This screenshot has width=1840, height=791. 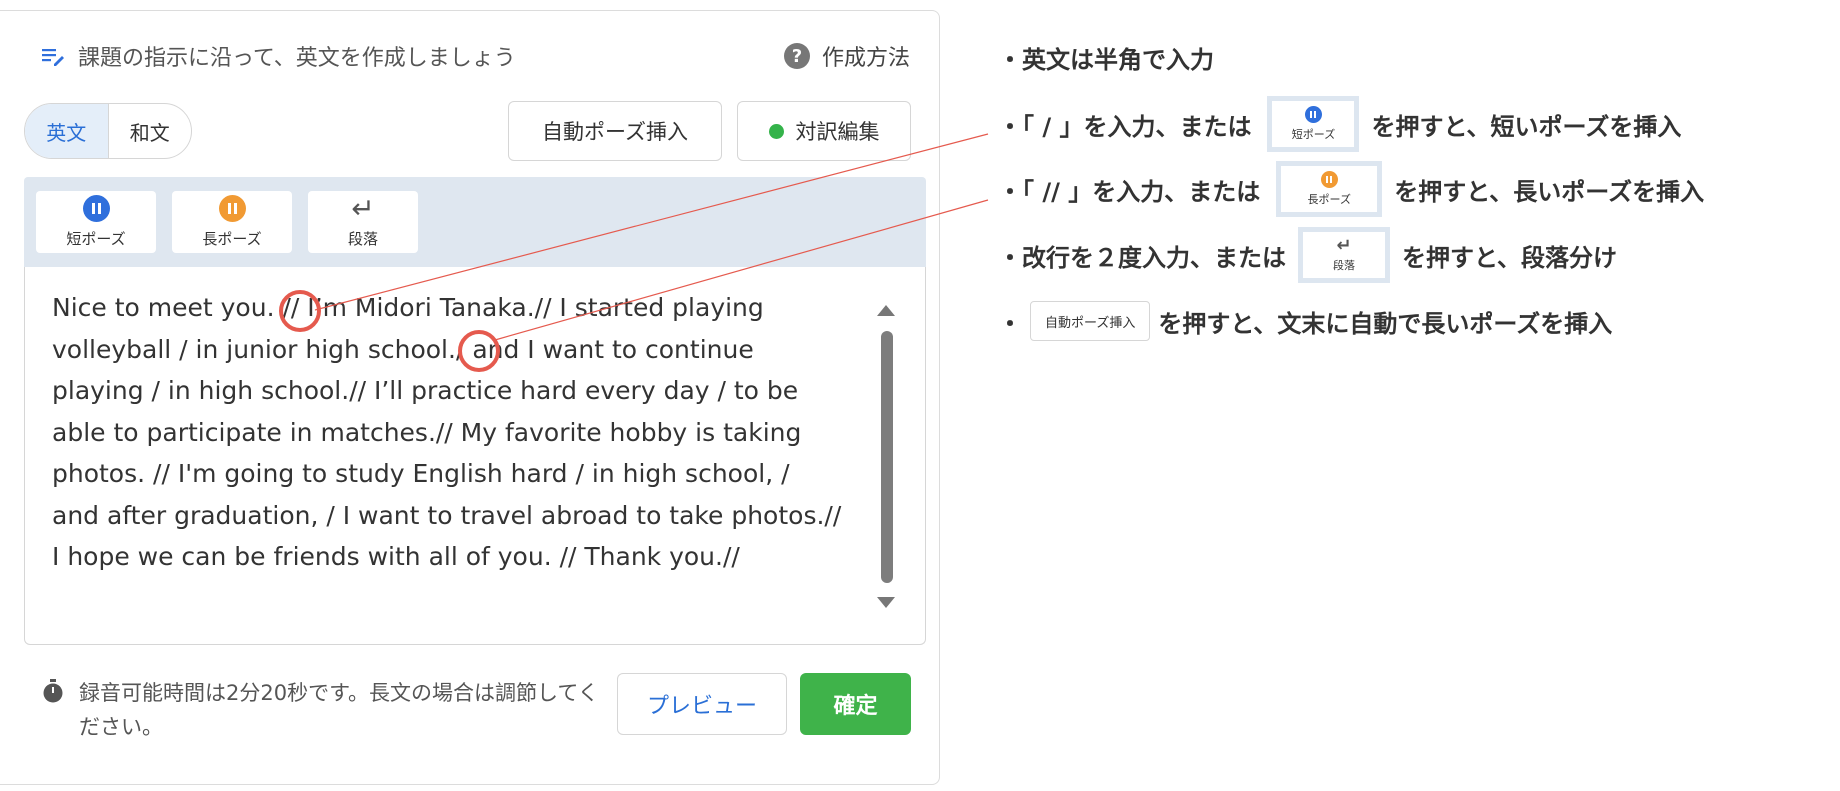 What do you see at coordinates (837, 132) in the screenshot?
I see `bilingual-edit-label: 対訳編集` at bounding box center [837, 132].